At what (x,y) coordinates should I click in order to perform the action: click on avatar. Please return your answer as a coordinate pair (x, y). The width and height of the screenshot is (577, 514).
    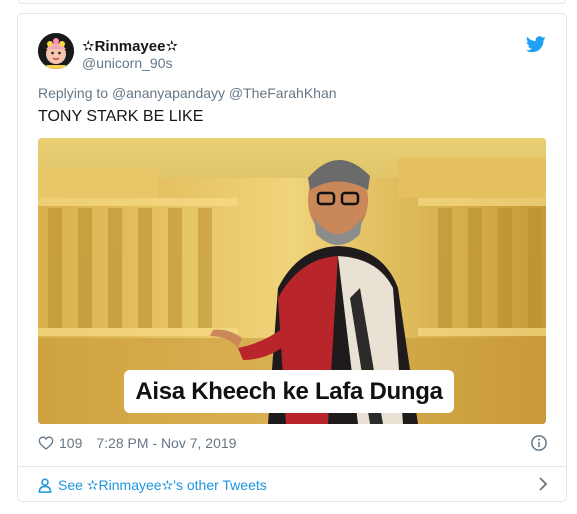
    Looking at the image, I should click on (56, 51).